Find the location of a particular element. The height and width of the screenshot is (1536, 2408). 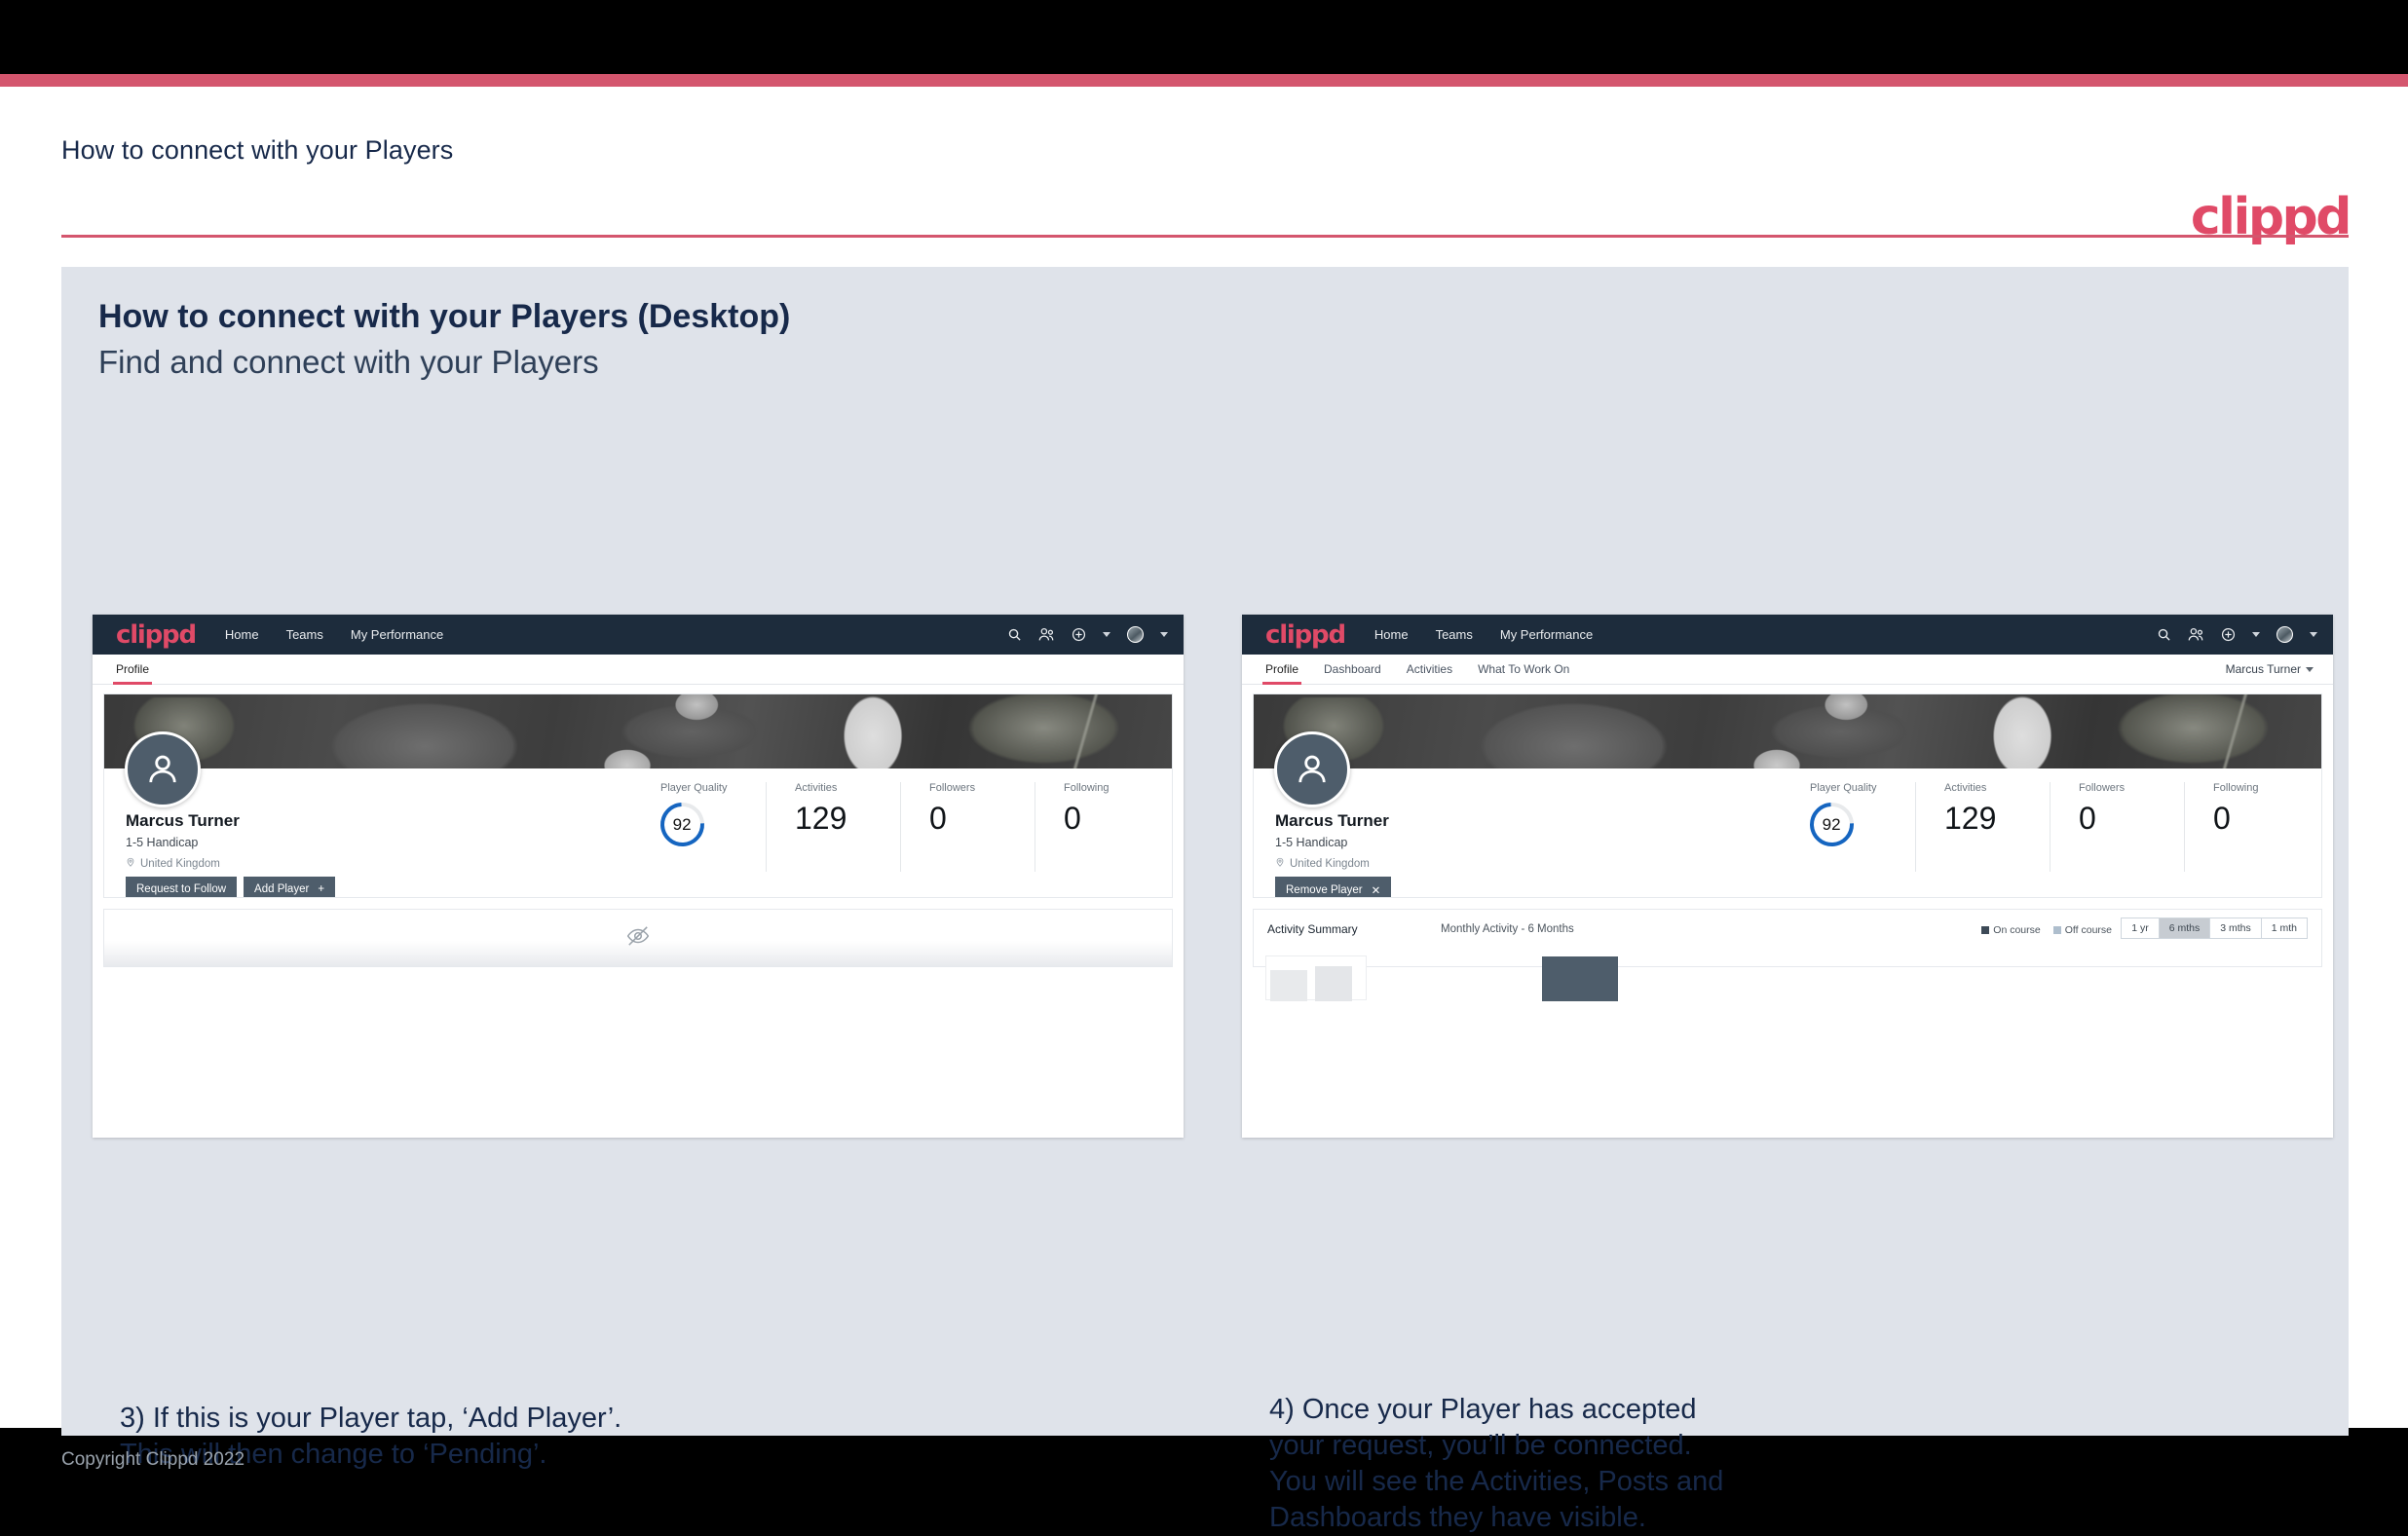

legend-on-course-label: On course is located at coordinates (2017, 930).